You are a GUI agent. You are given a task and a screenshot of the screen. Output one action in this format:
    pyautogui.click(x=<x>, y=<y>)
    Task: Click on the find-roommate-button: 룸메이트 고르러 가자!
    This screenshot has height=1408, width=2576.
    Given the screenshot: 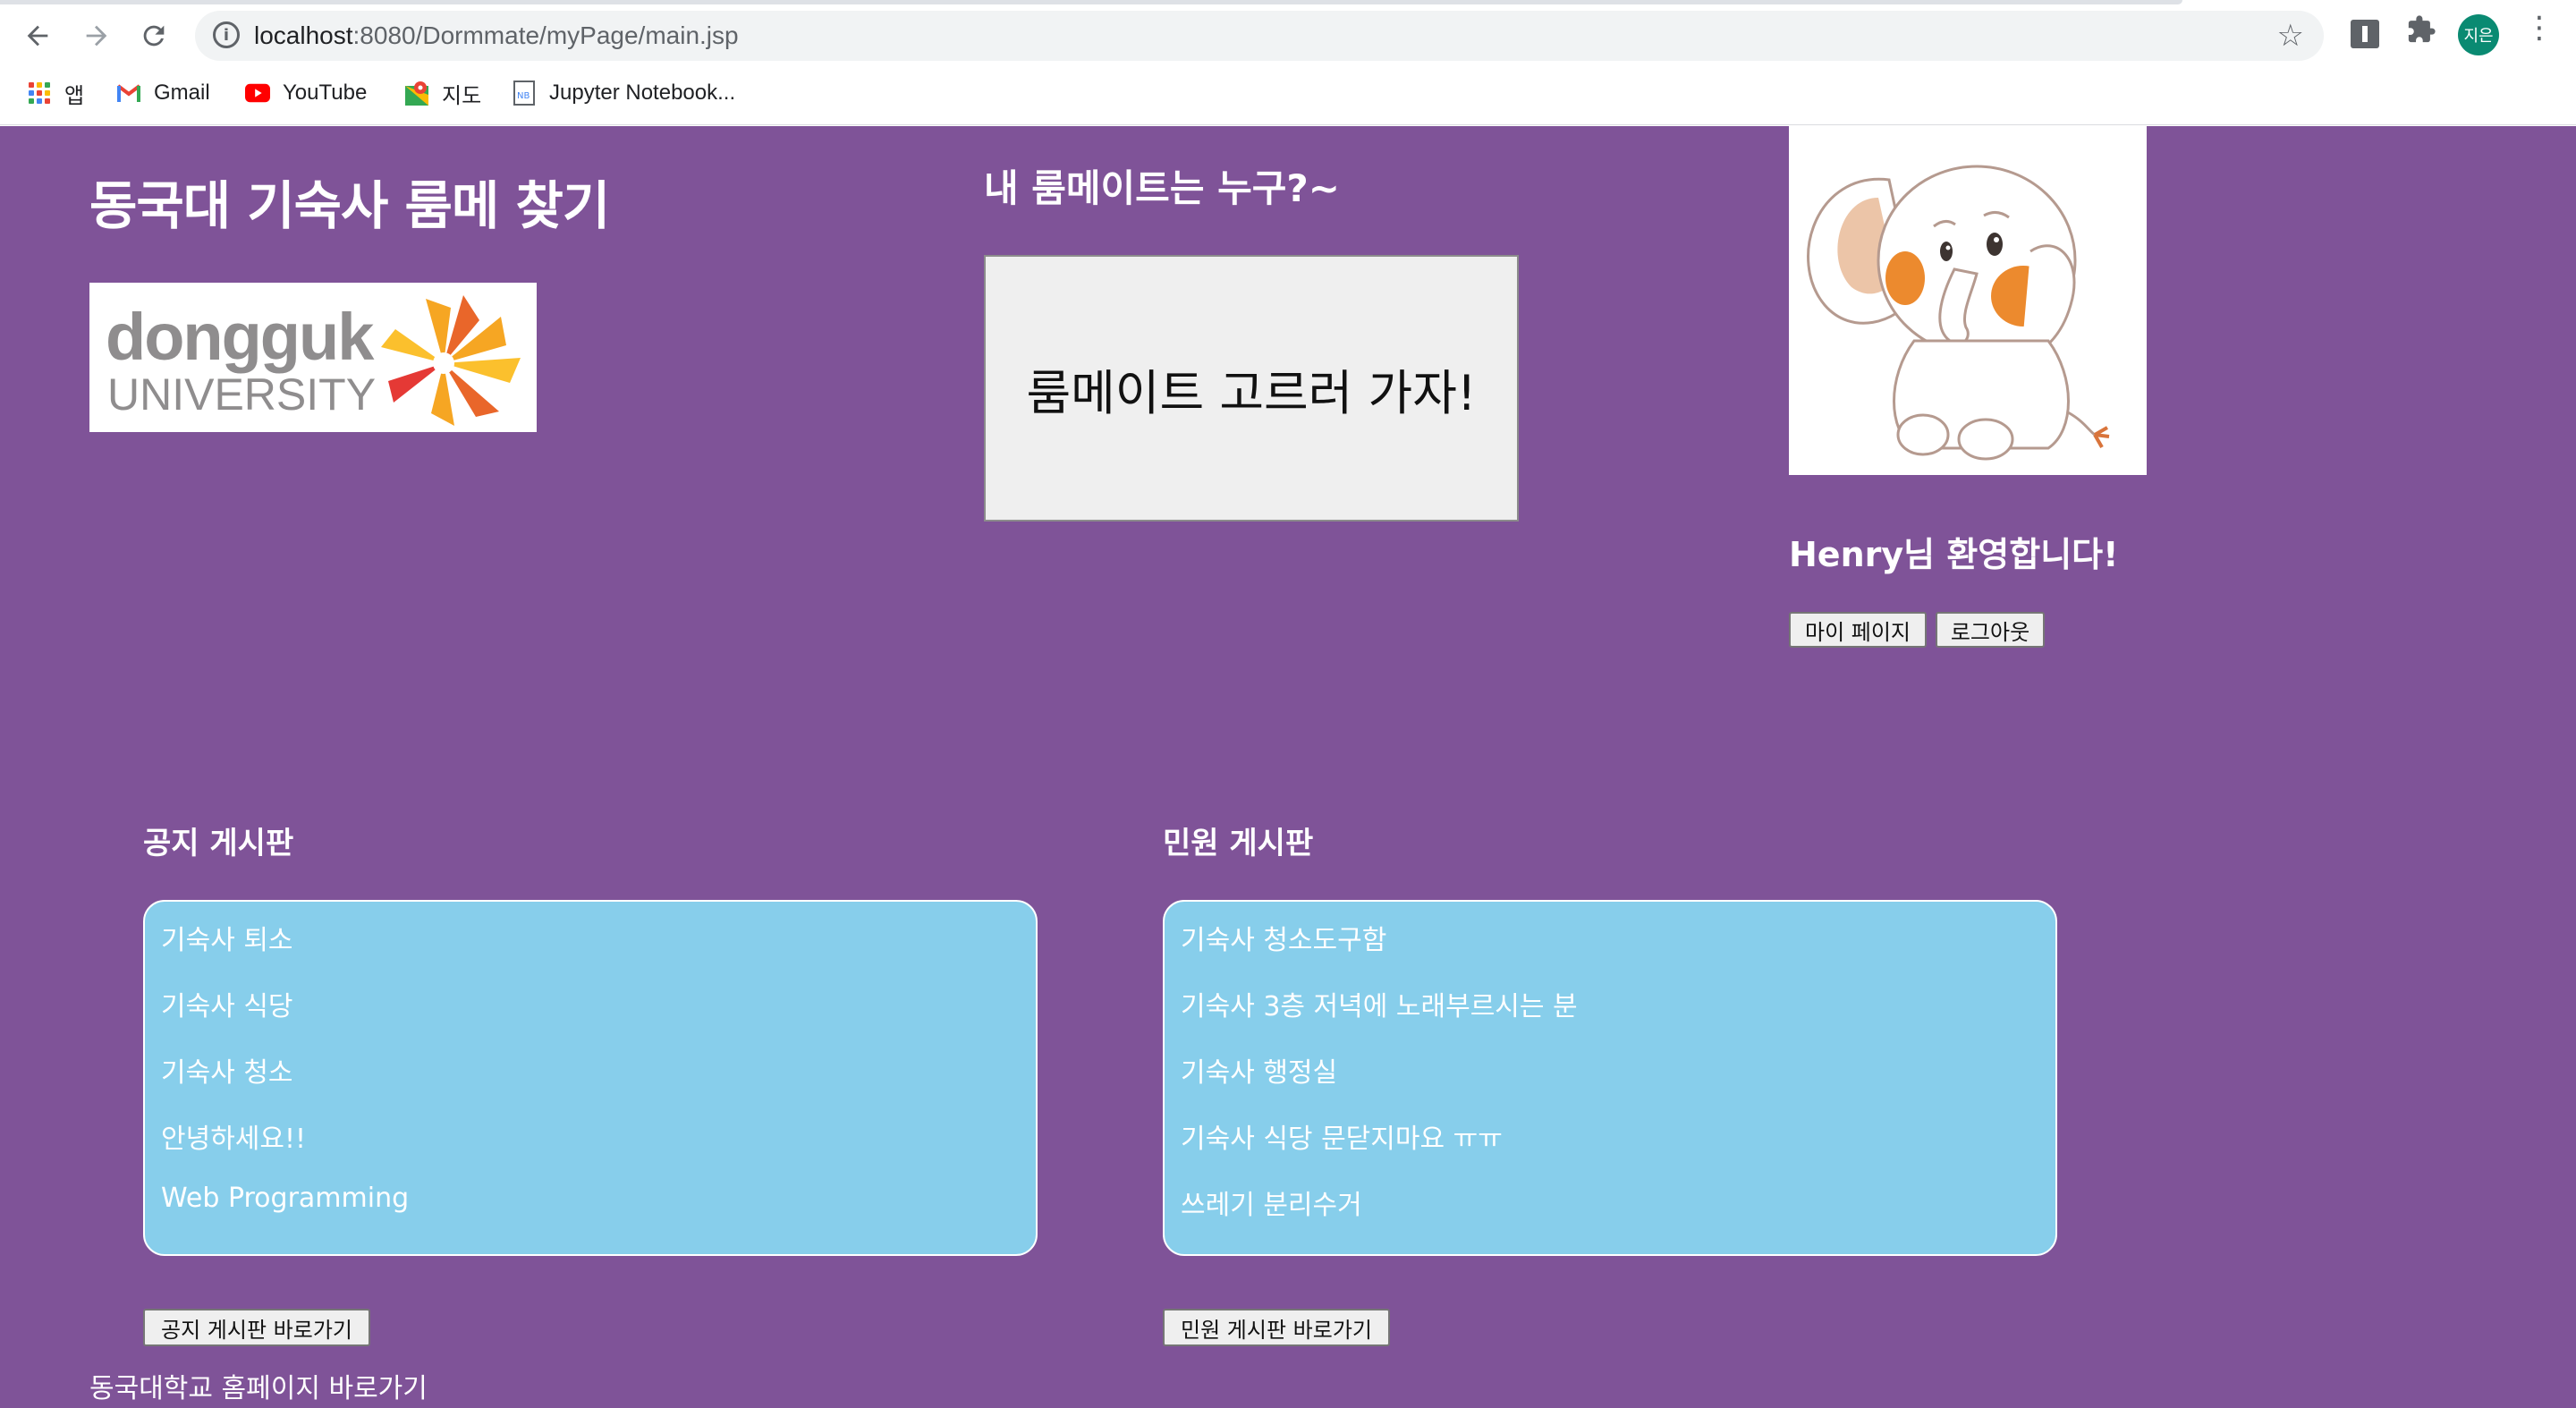 What is the action you would take?
    pyautogui.click(x=1251, y=388)
    